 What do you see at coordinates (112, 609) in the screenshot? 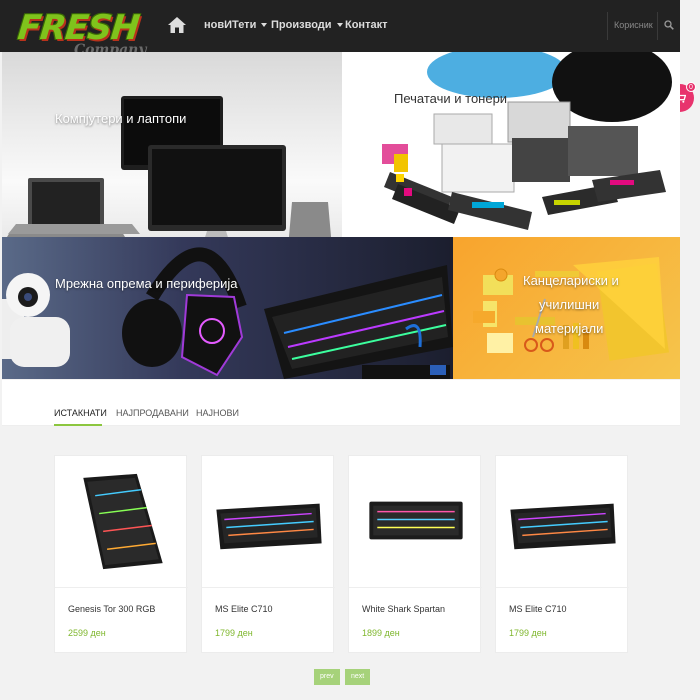
I see `product-name: Genesis Tor 300 RGB` at bounding box center [112, 609].